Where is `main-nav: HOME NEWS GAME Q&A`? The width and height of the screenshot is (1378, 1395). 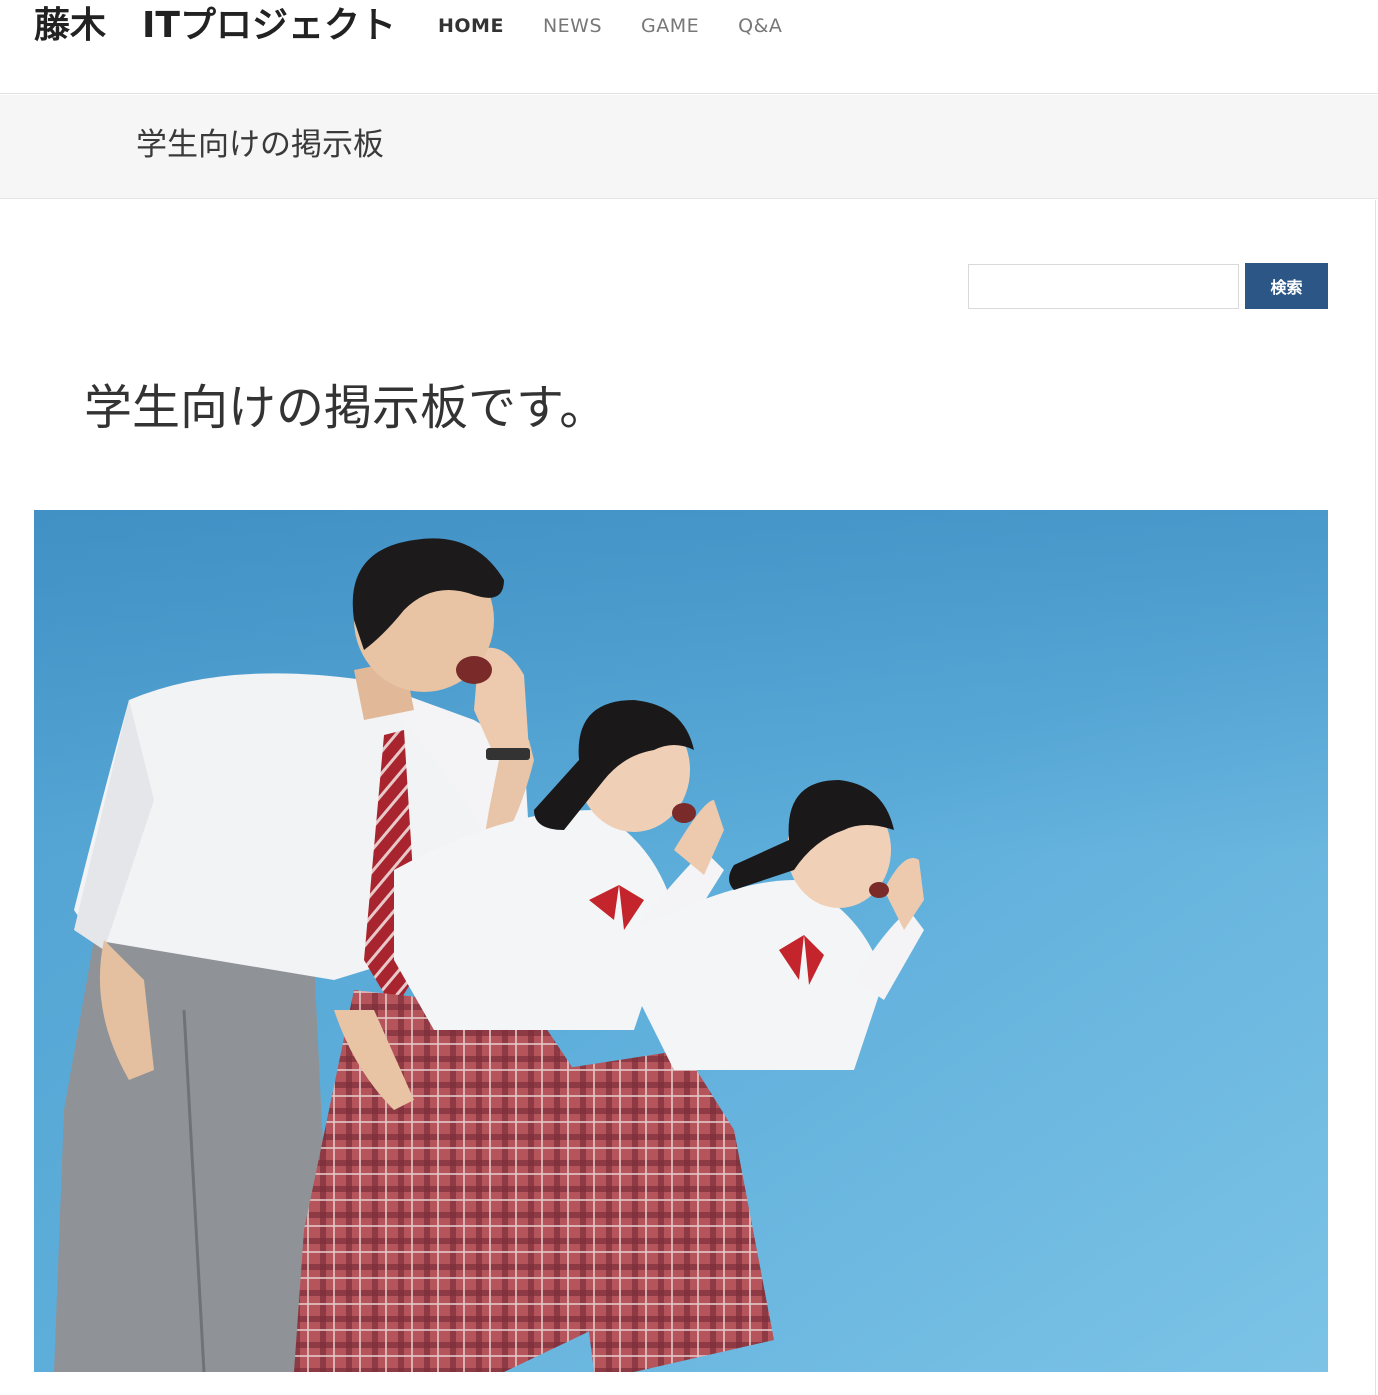
main-nav: HOME NEWS GAME Q&A is located at coordinates (629, 26).